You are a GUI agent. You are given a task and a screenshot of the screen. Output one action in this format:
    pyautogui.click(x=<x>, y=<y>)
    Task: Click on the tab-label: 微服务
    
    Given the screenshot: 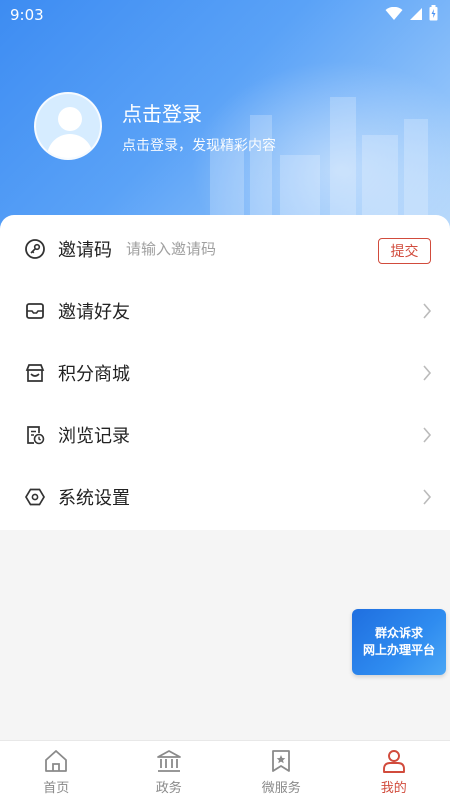 What is the action you would take?
    pyautogui.click(x=281, y=788)
    